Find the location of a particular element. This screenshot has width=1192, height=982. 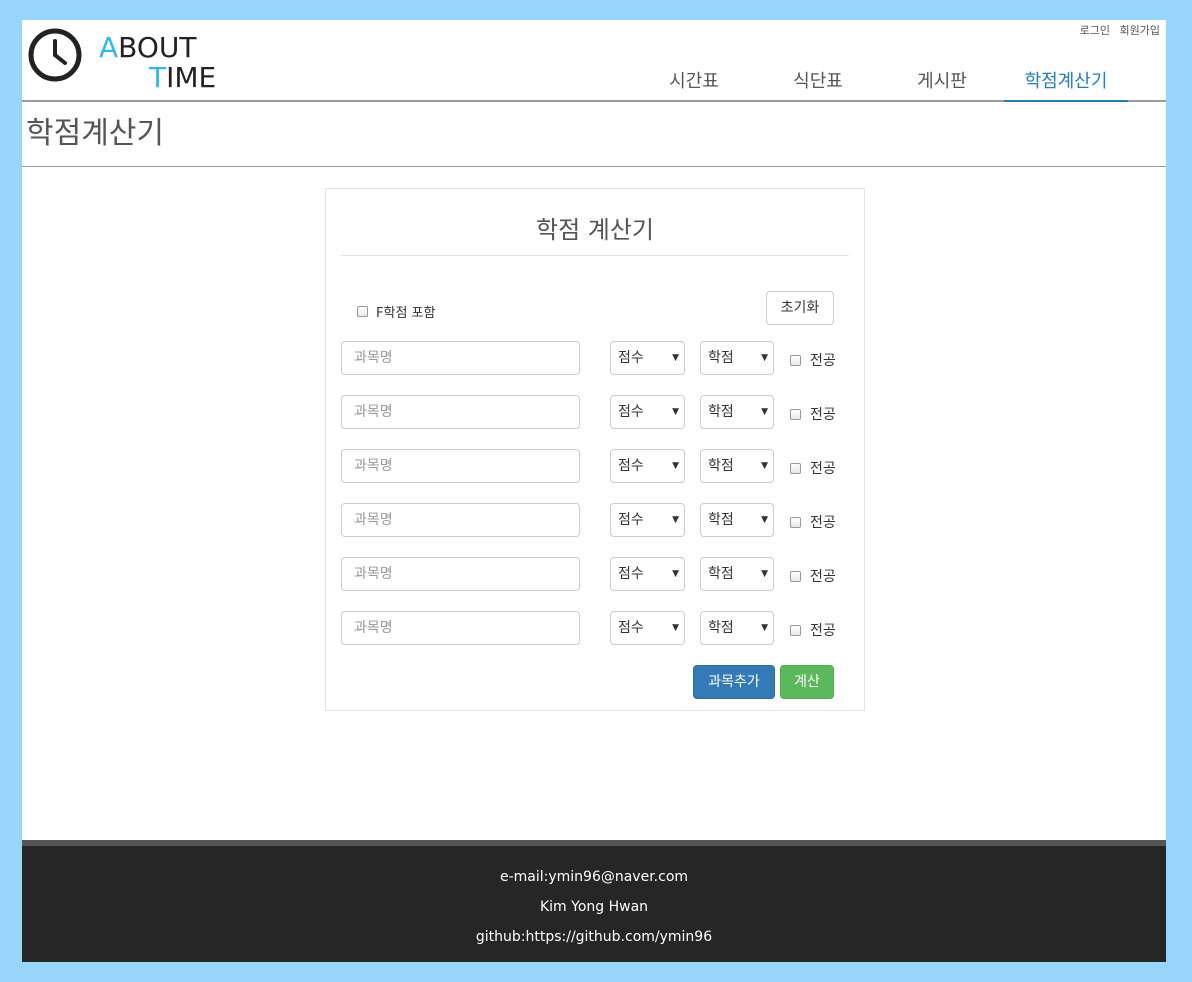

reset-button: 초기화 is located at coordinates (800, 308).